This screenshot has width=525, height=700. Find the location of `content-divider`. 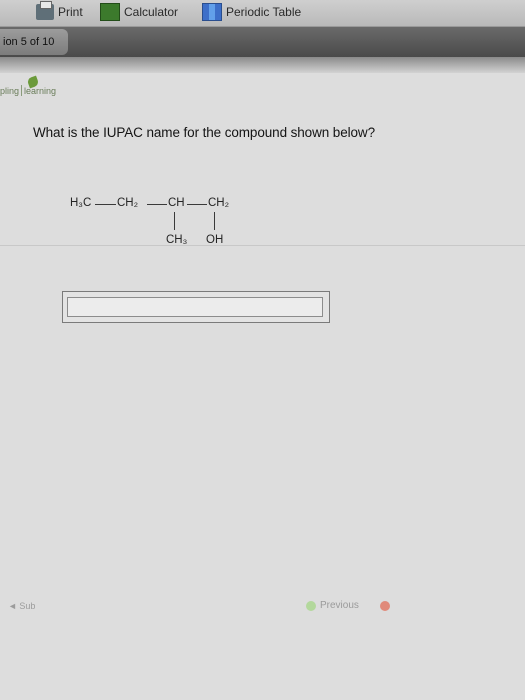

content-divider is located at coordinates (262, 245).